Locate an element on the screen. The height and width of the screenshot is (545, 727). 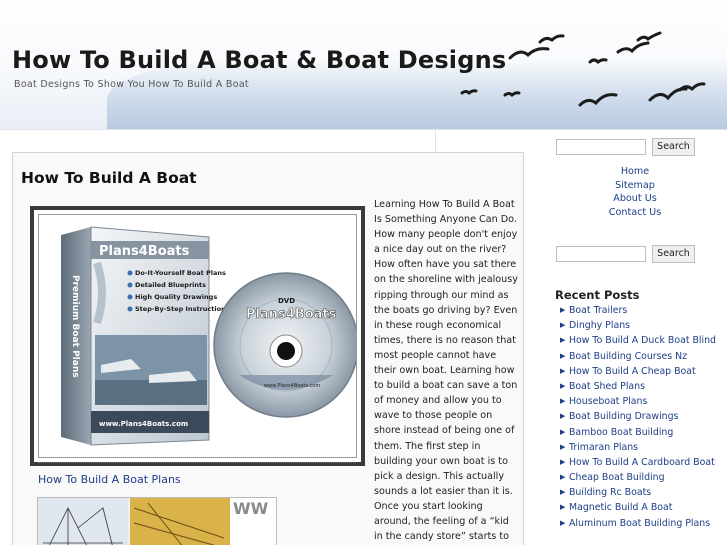
search-input is located at coordinates (601, 147).